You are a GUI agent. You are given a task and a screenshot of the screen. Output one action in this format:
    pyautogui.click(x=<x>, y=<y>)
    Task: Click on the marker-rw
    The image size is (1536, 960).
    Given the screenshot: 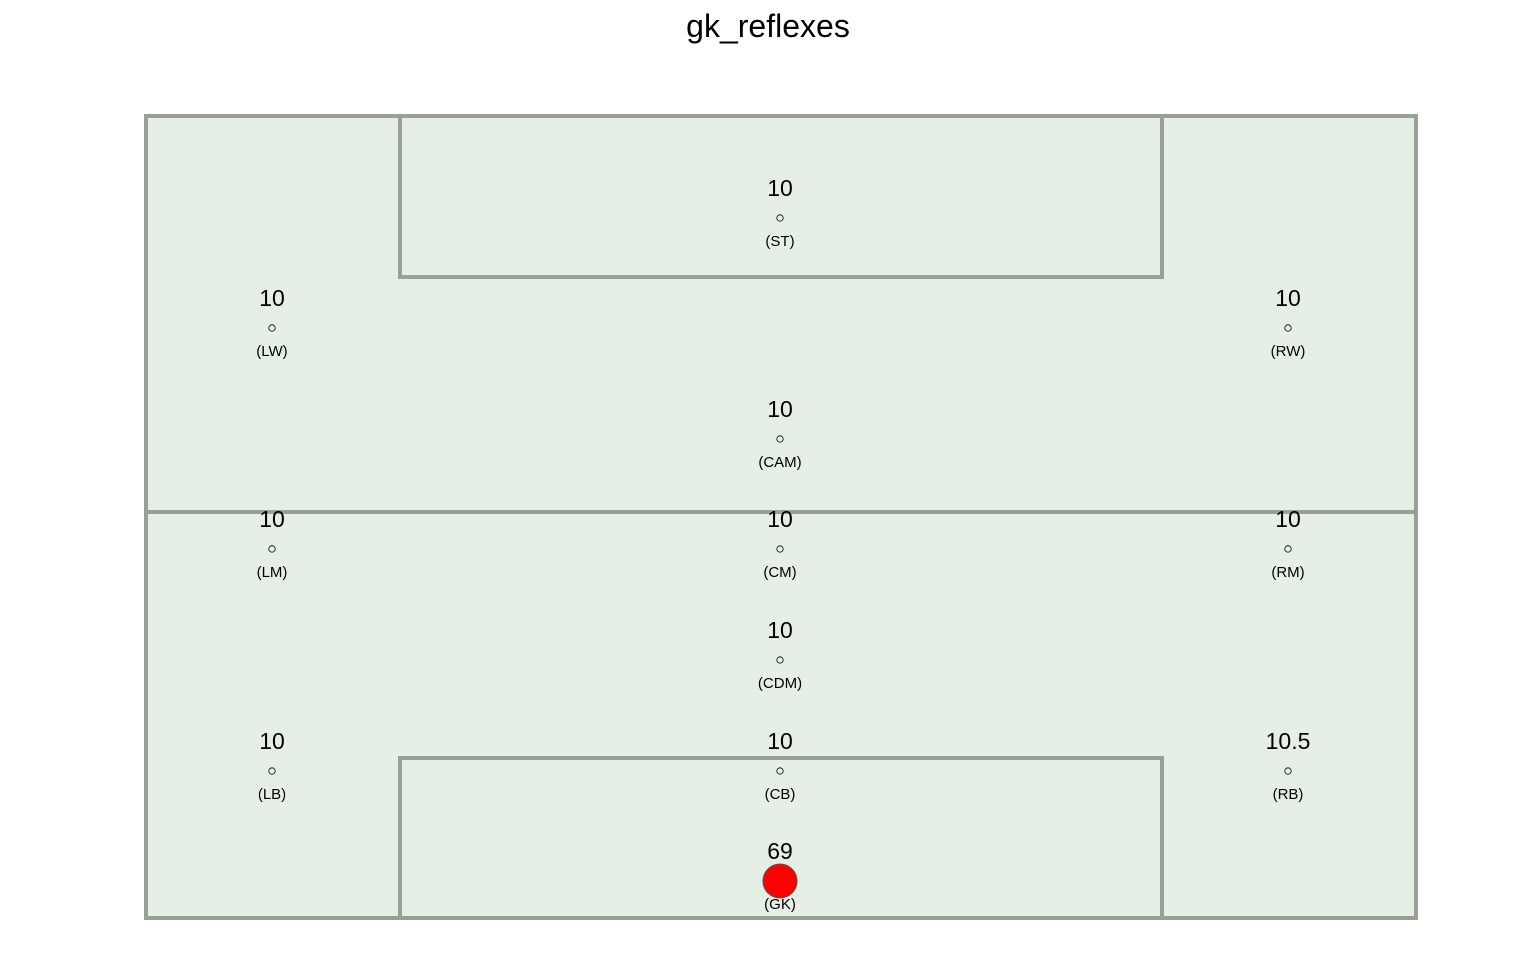 What is the action you would take?
    pyautogui.click(x=1288, y=328)
    